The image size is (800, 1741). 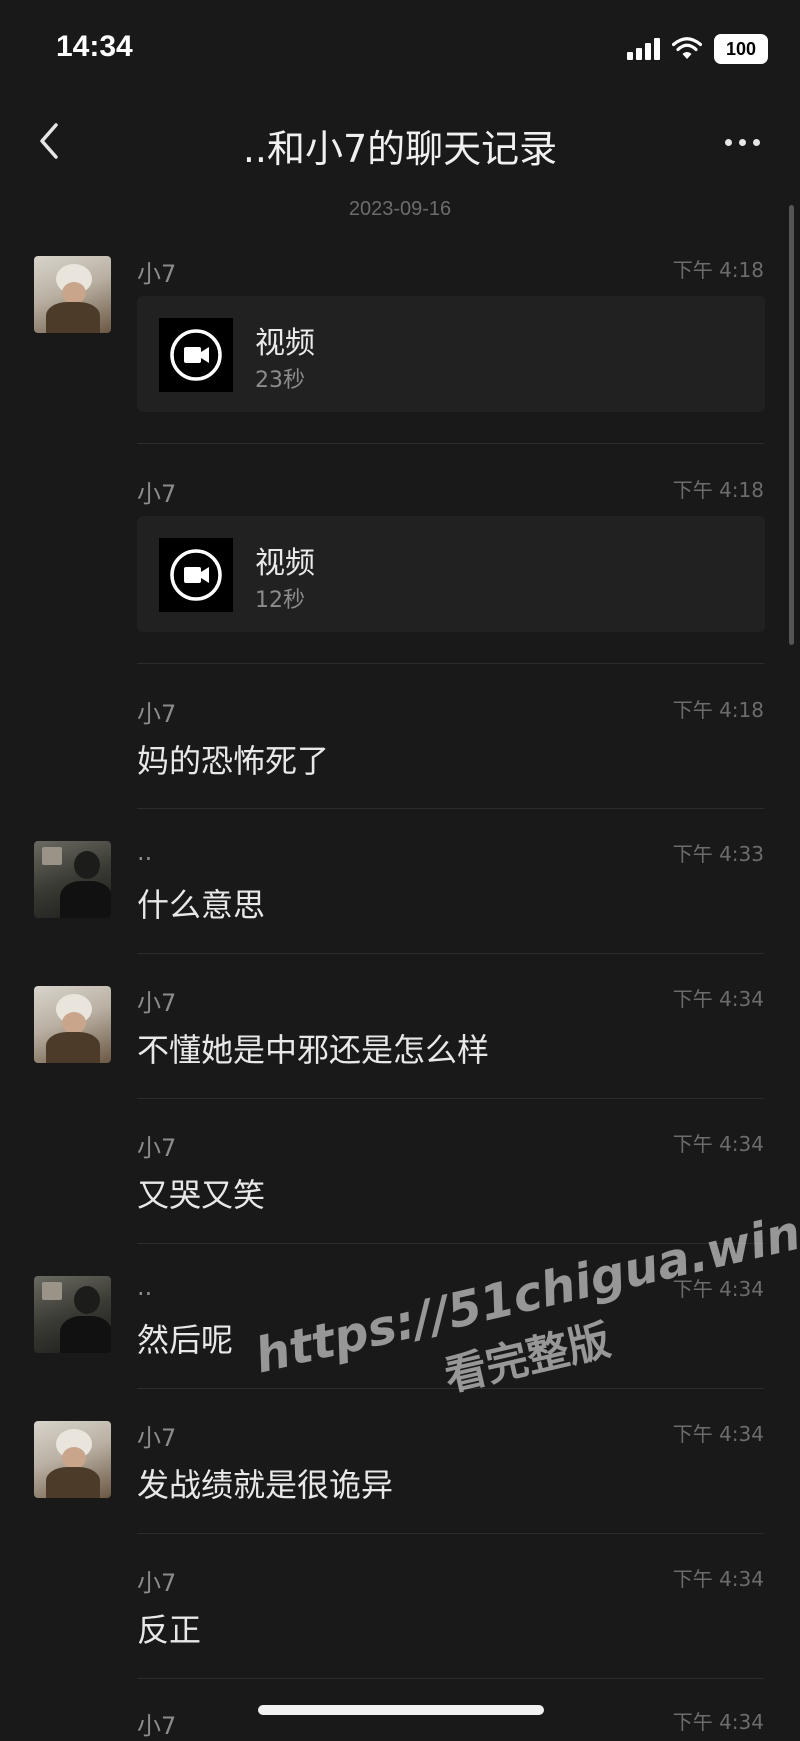 What do you see at coordinates (451, 354) in the screenshot?
I see `video-card: 视频 23秒` at bounding box center [451, 354].